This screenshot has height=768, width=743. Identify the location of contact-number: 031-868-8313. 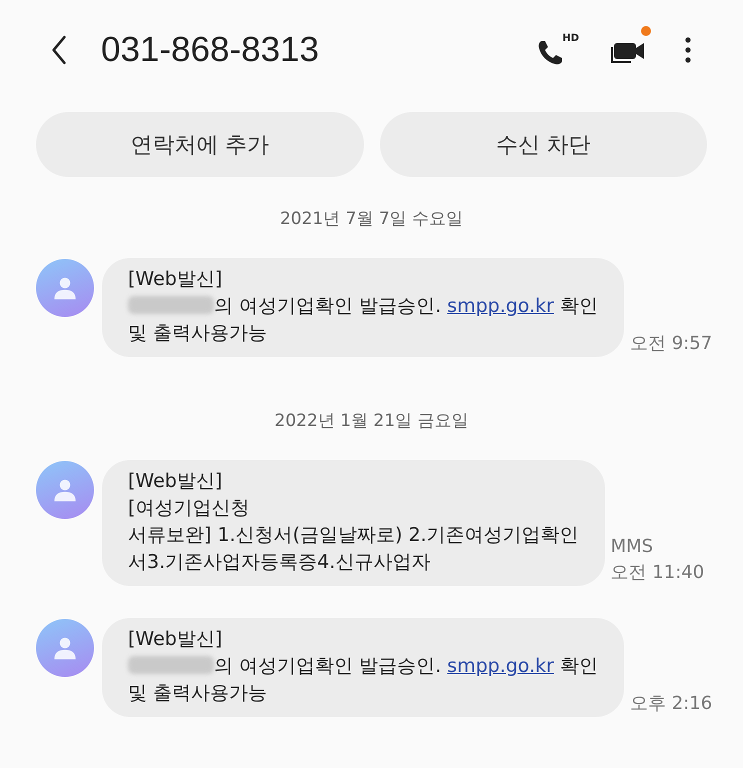
(210, 50).